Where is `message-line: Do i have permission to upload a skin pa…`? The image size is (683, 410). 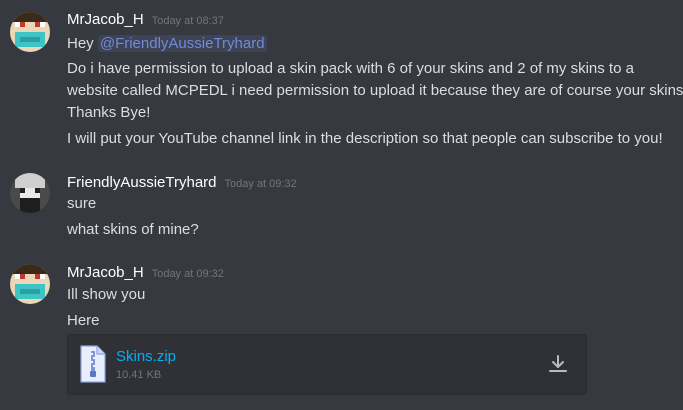 message-line: Do i have permission to upload a skin pa… is located at coordinates (350, 68).